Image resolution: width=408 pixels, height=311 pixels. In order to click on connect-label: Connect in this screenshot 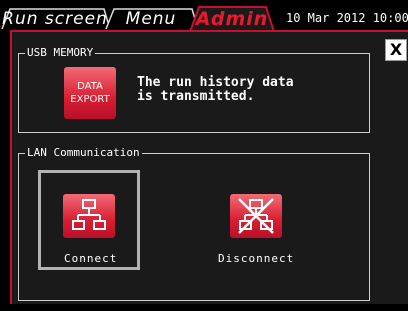, I will do `click(91, 258)`.